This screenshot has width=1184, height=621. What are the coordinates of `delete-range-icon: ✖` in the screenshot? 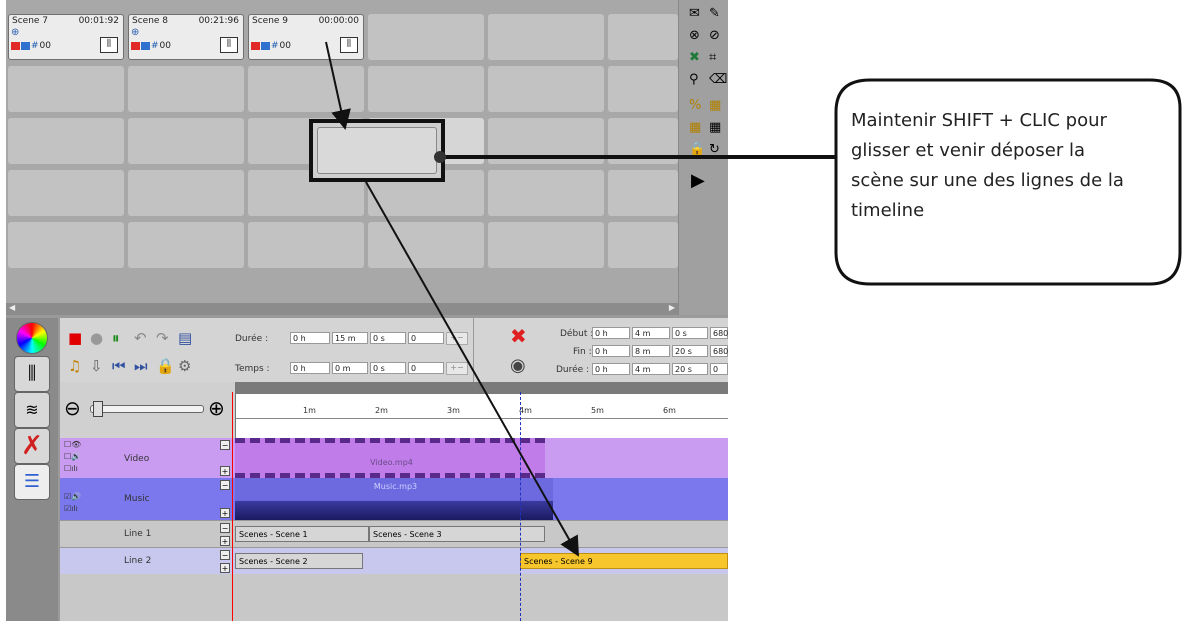 It's located at (518, 336).